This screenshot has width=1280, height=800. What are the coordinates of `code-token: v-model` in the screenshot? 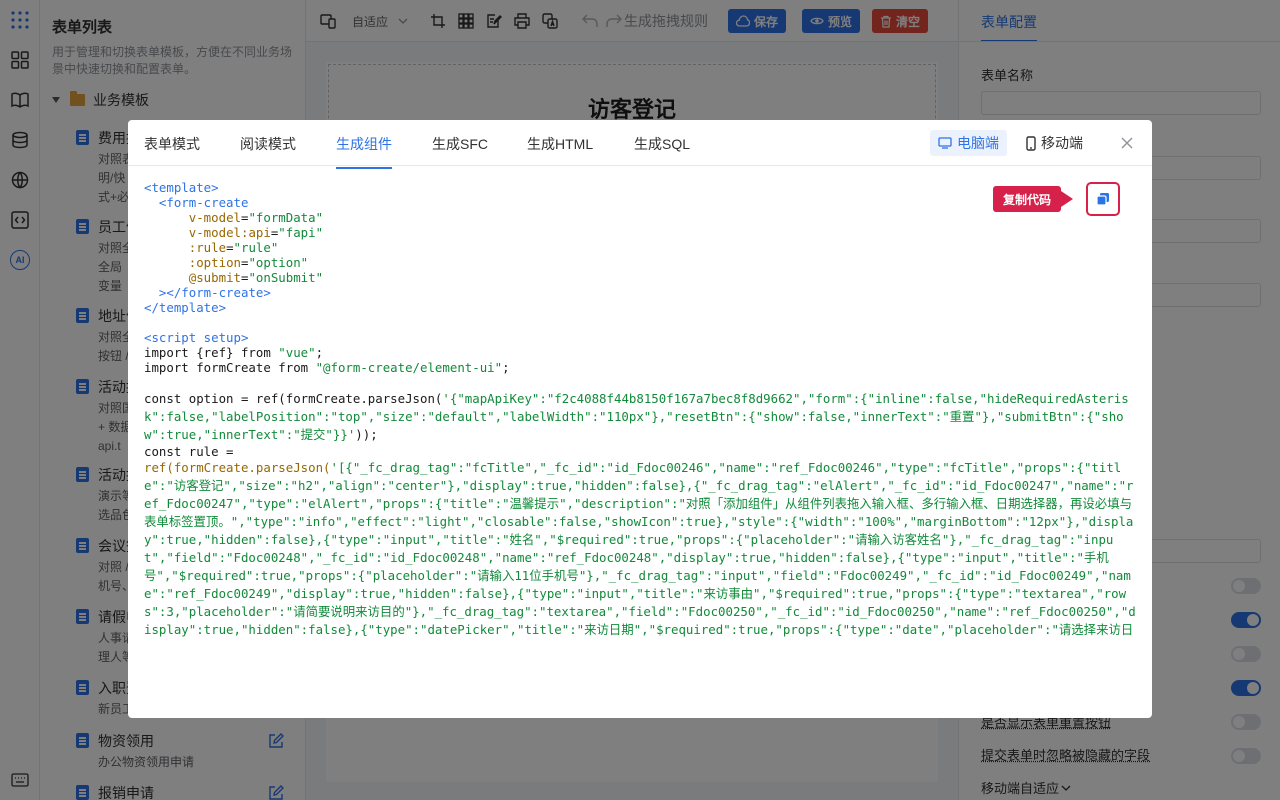 It's located at (214, 217).